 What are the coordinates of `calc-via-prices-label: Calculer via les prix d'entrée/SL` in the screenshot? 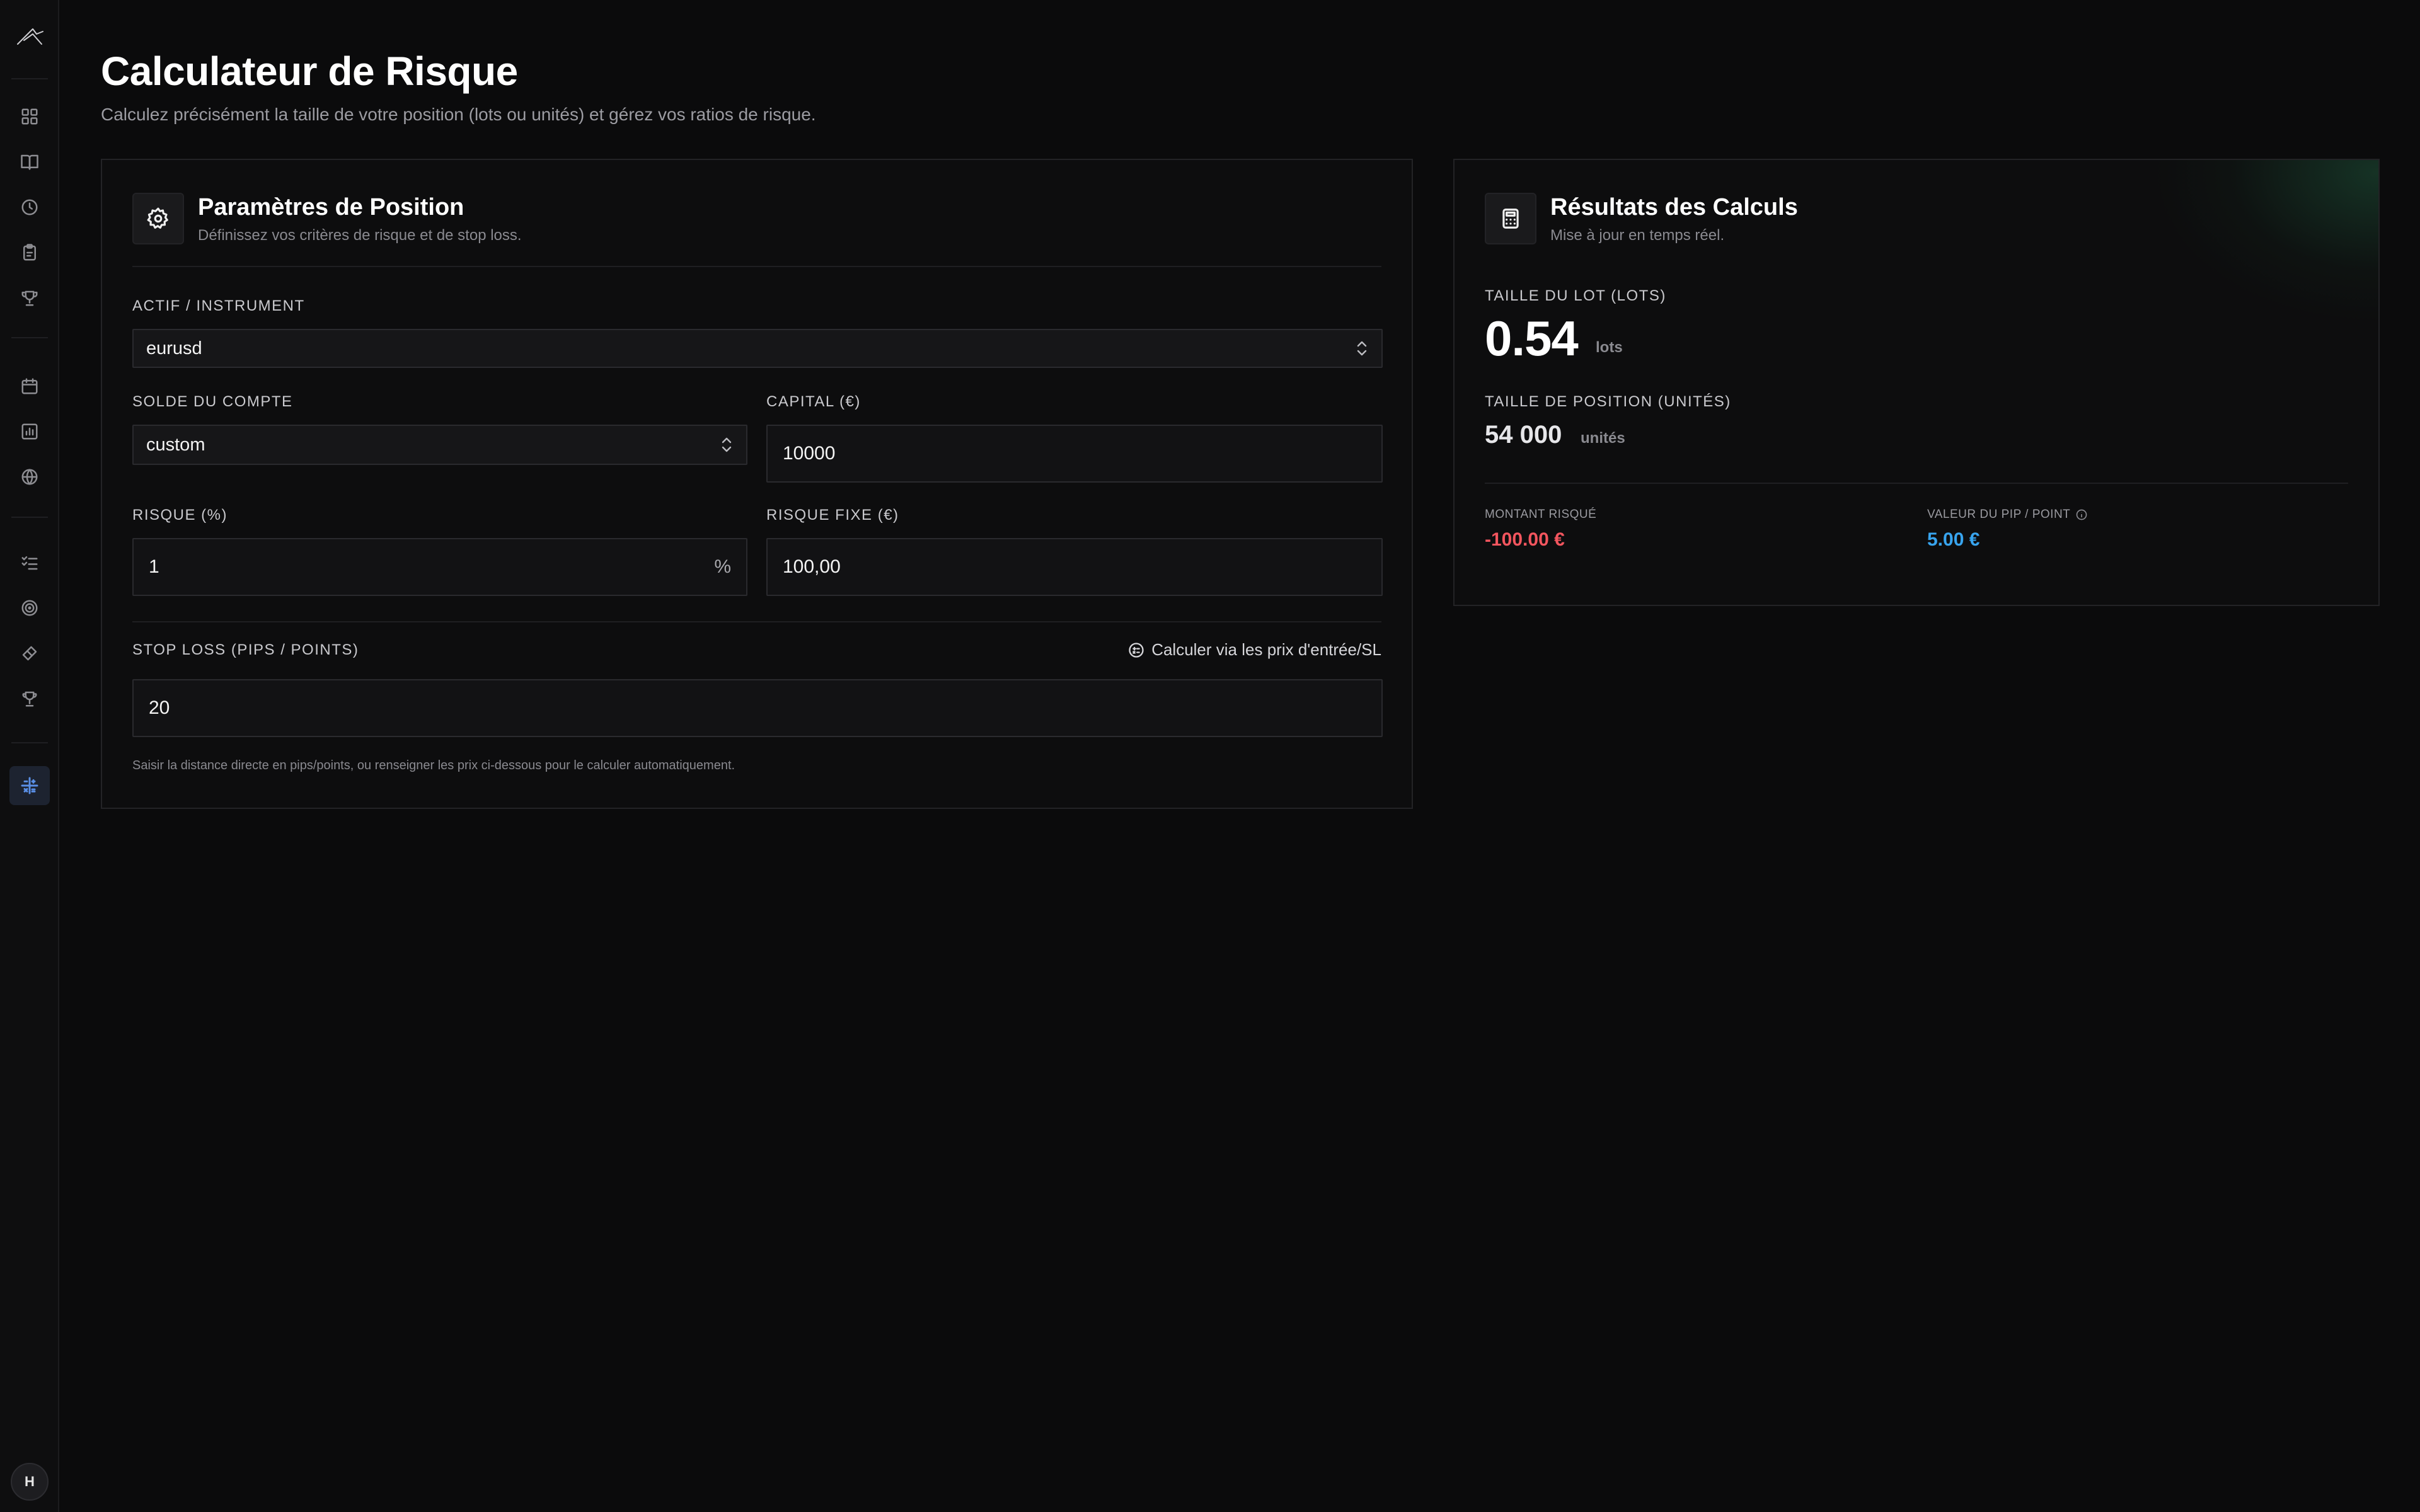 It's located at (1266, 649).